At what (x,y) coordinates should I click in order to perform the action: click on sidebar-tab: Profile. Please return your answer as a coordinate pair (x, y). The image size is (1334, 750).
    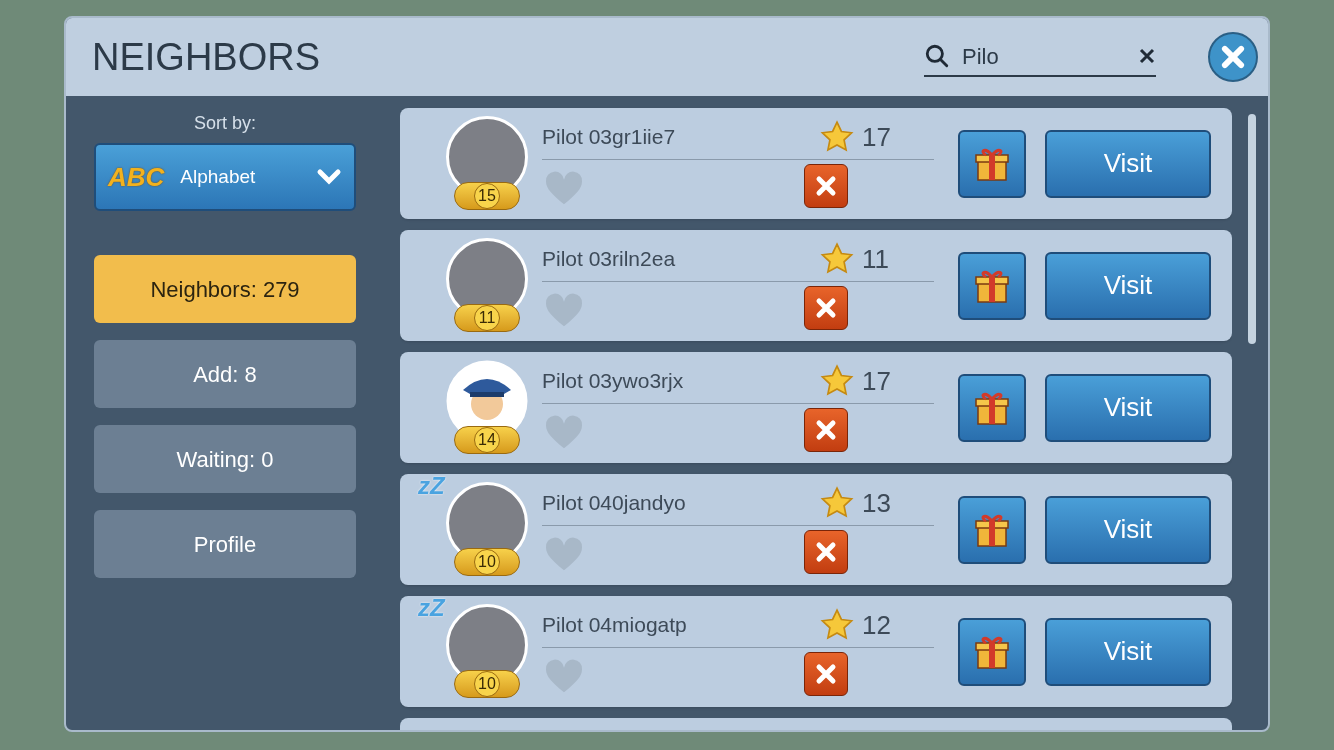
    Looking at the image, I should click on (225, 544).